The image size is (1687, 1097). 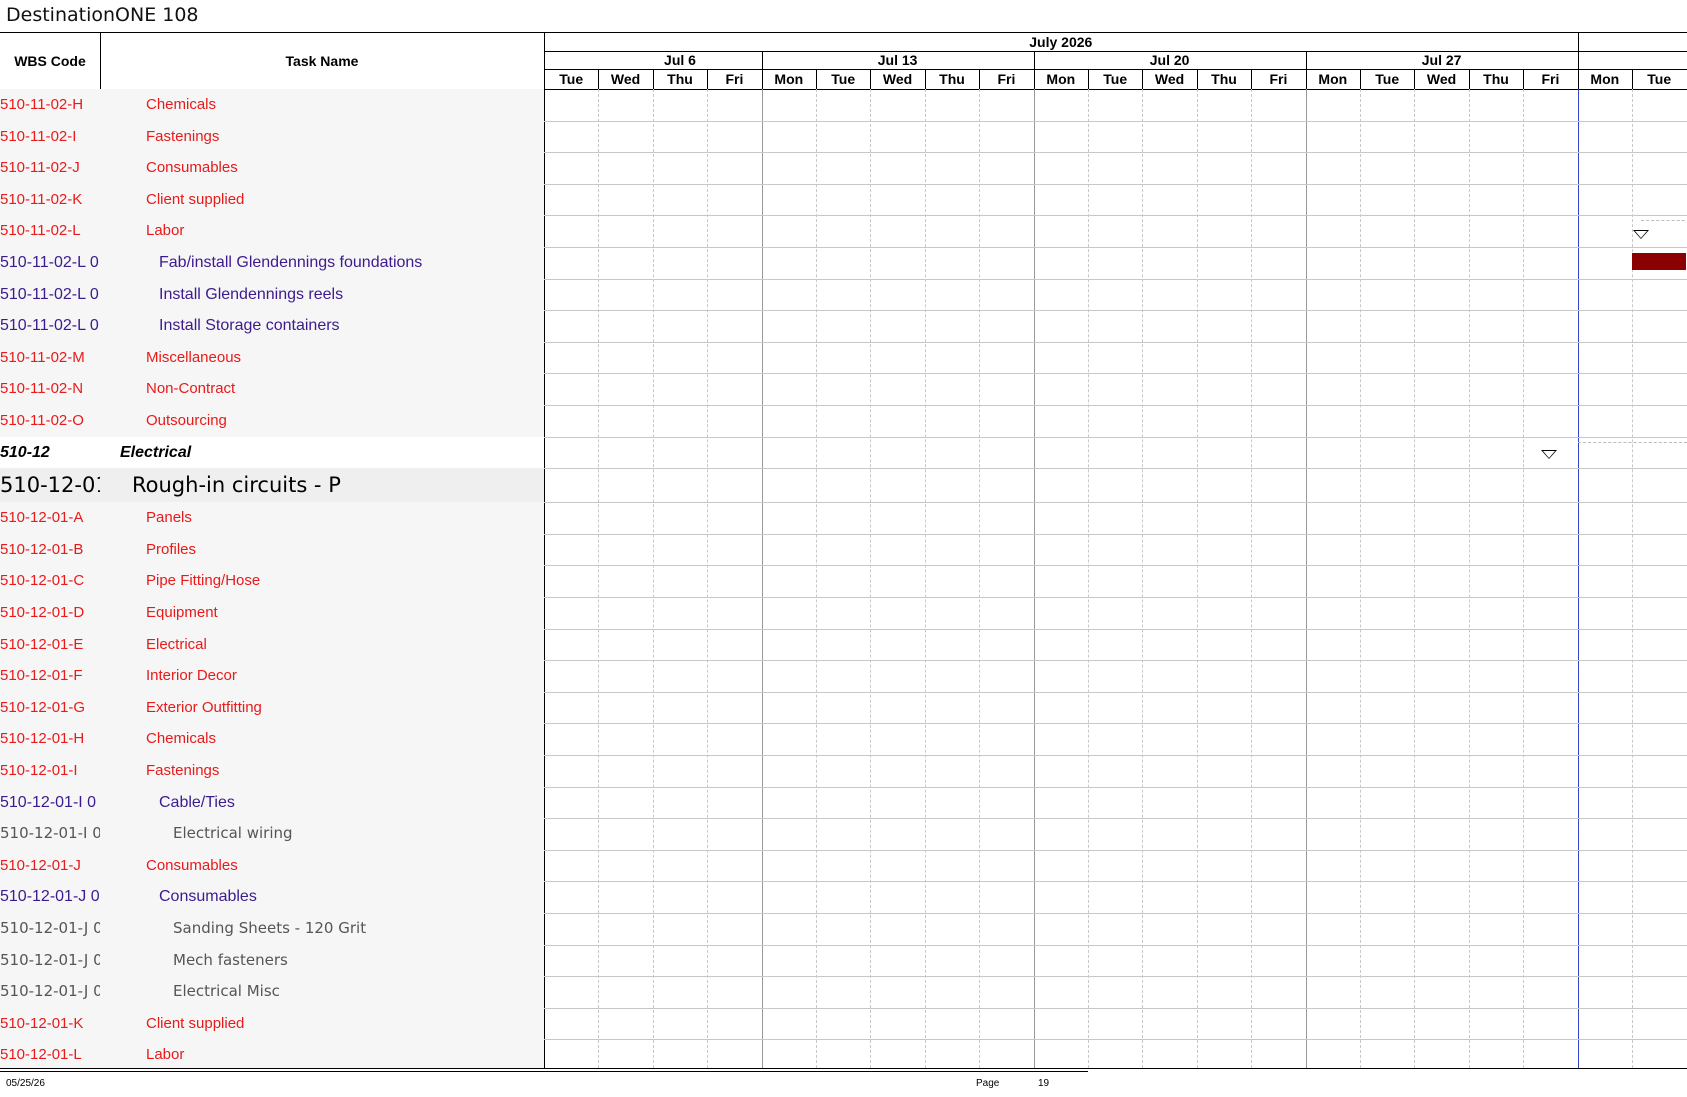 What do you see at coordinates (251, 294) in the screenshot?
I see `task-name: Install Glendennings reels` at bounding box center [251, 294].